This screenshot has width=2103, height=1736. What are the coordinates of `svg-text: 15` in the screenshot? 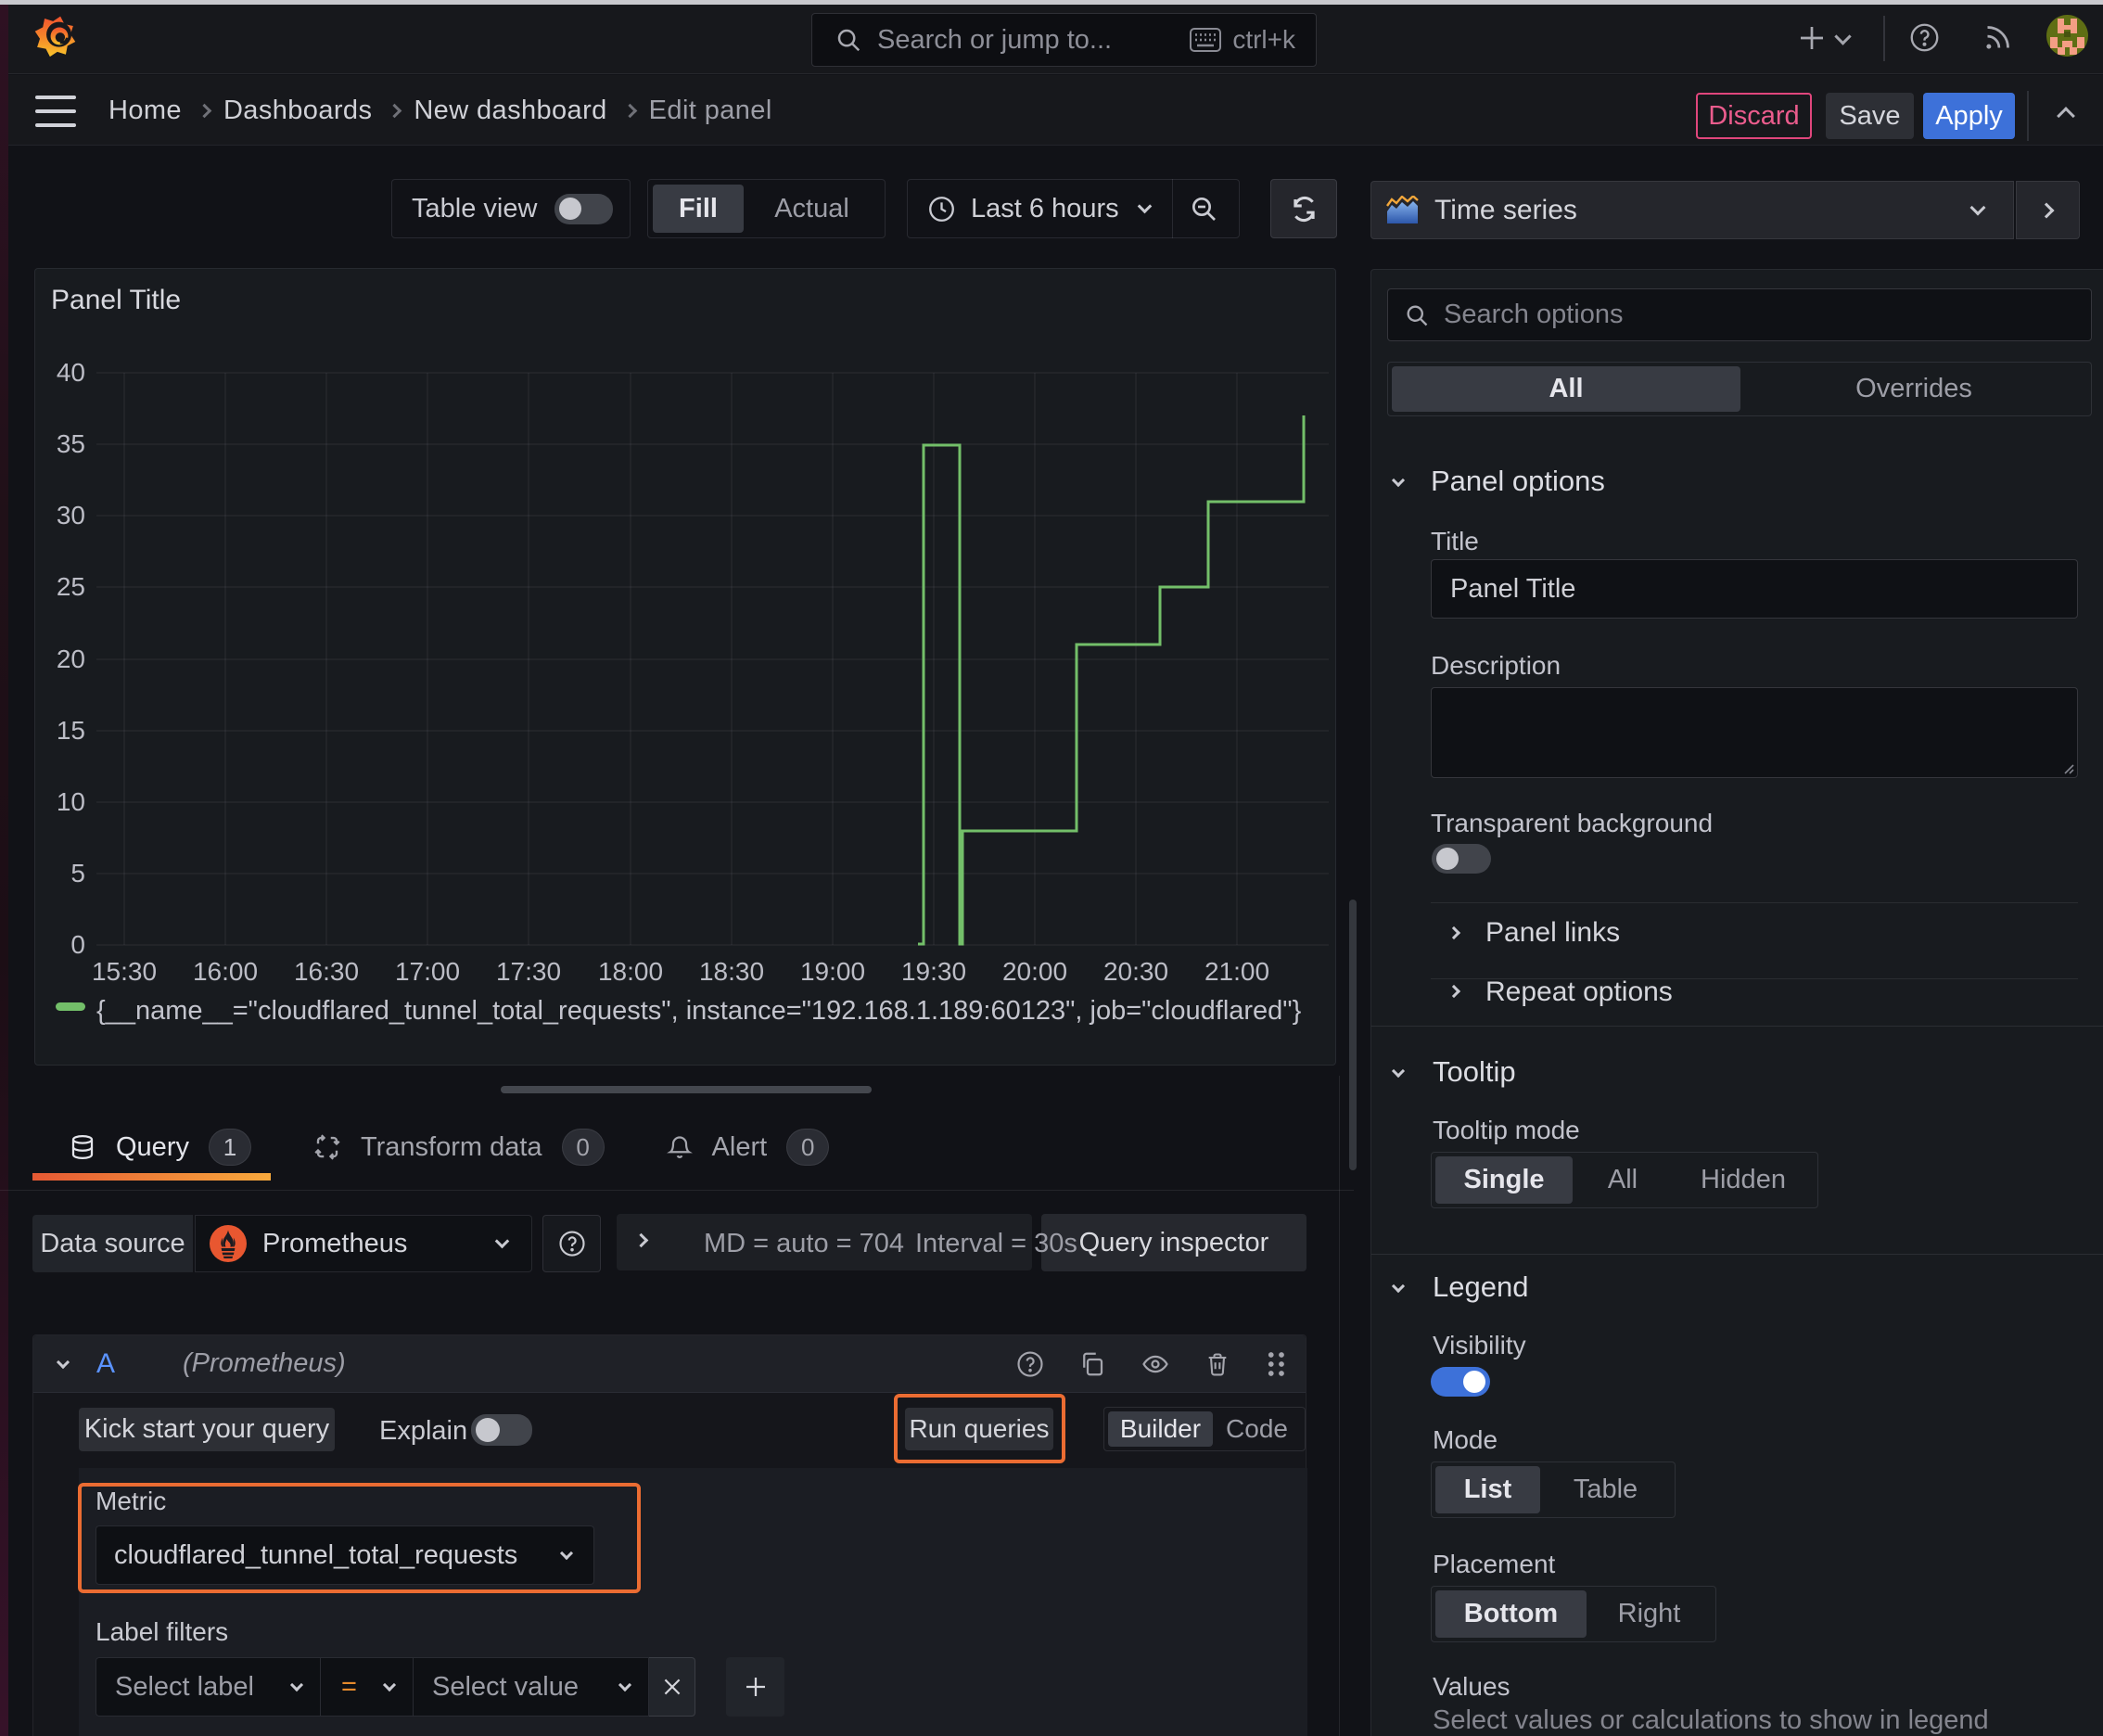 It's located at (71, 731).